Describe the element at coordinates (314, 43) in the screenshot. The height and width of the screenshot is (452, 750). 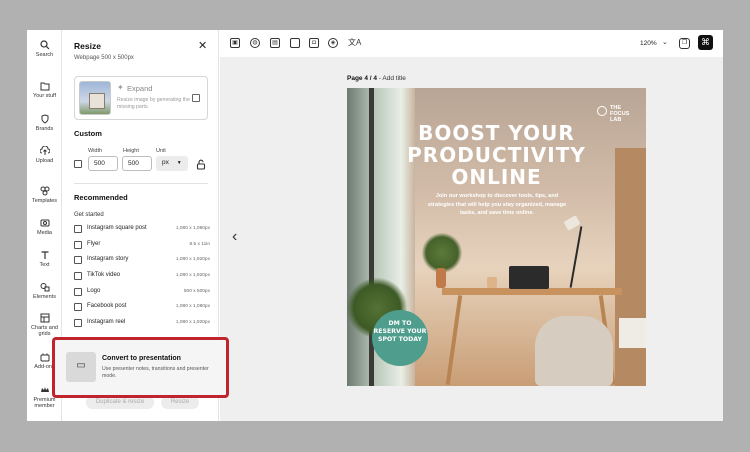
I see `crop-icon: ◘` at that location.